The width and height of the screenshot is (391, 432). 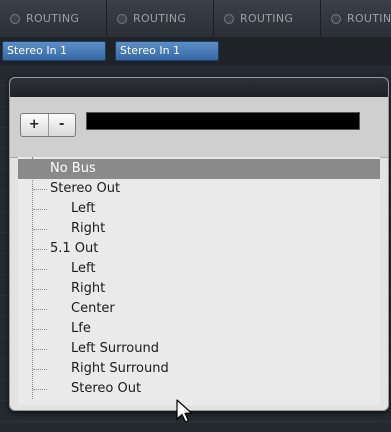 I want to click on routing-bar: ROUTING ROUTING ROUTING ROUTIN, so click(x=195, y=19).